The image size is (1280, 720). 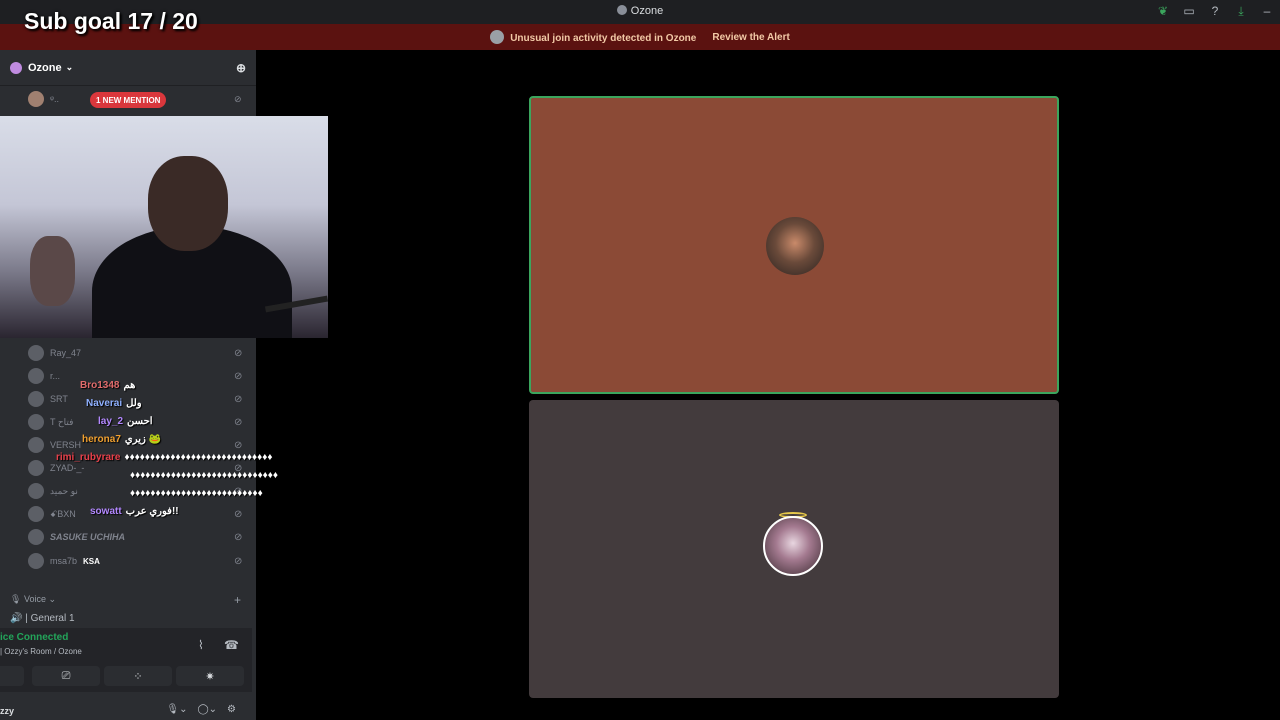 I want to click on member-name: Ray_47, so click(x=66, y=353).